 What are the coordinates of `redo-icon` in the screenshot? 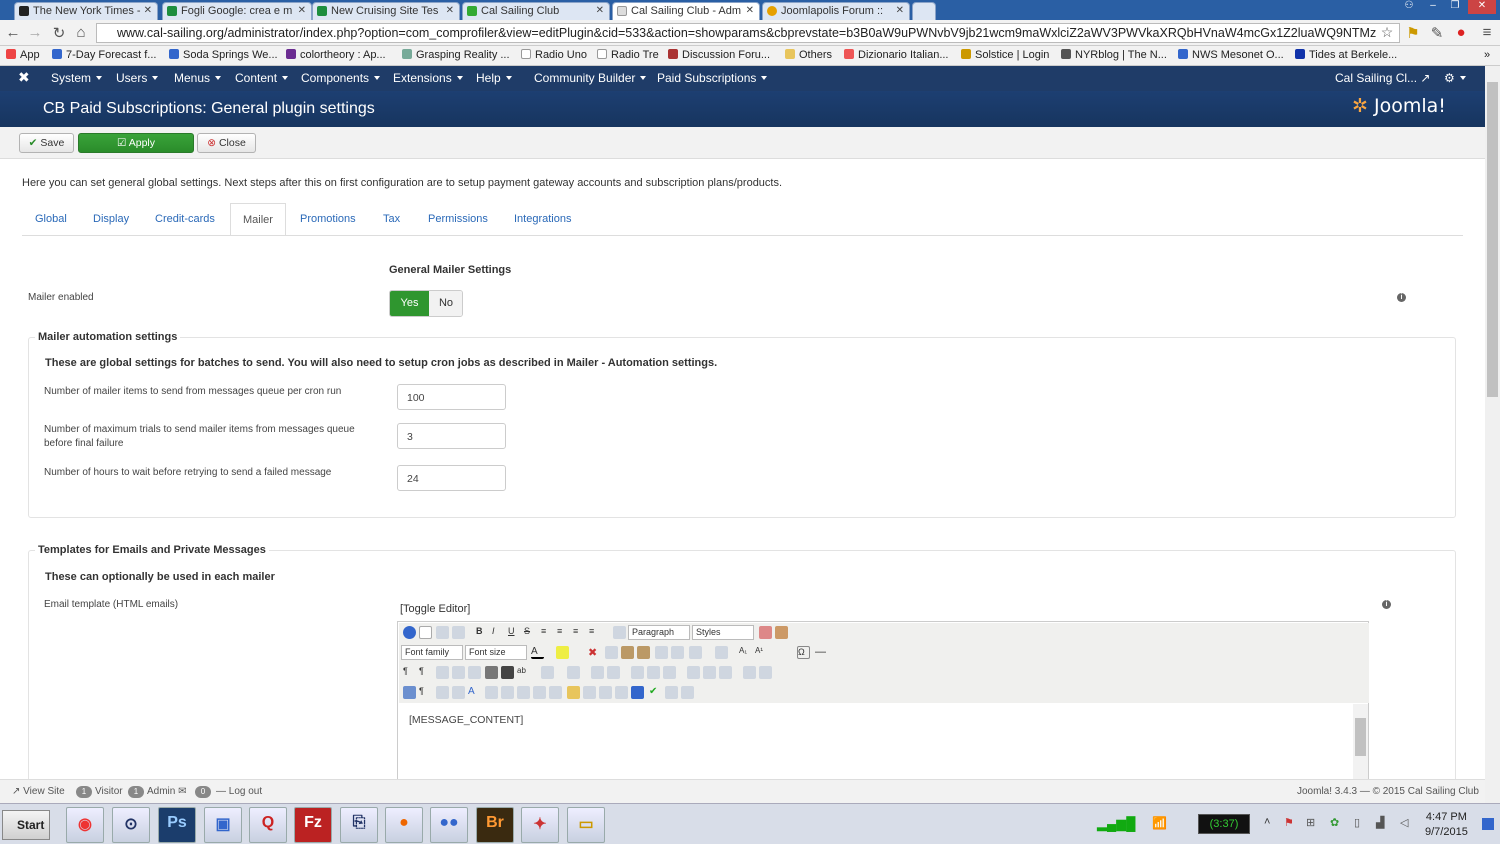 It's located at (458, 632).